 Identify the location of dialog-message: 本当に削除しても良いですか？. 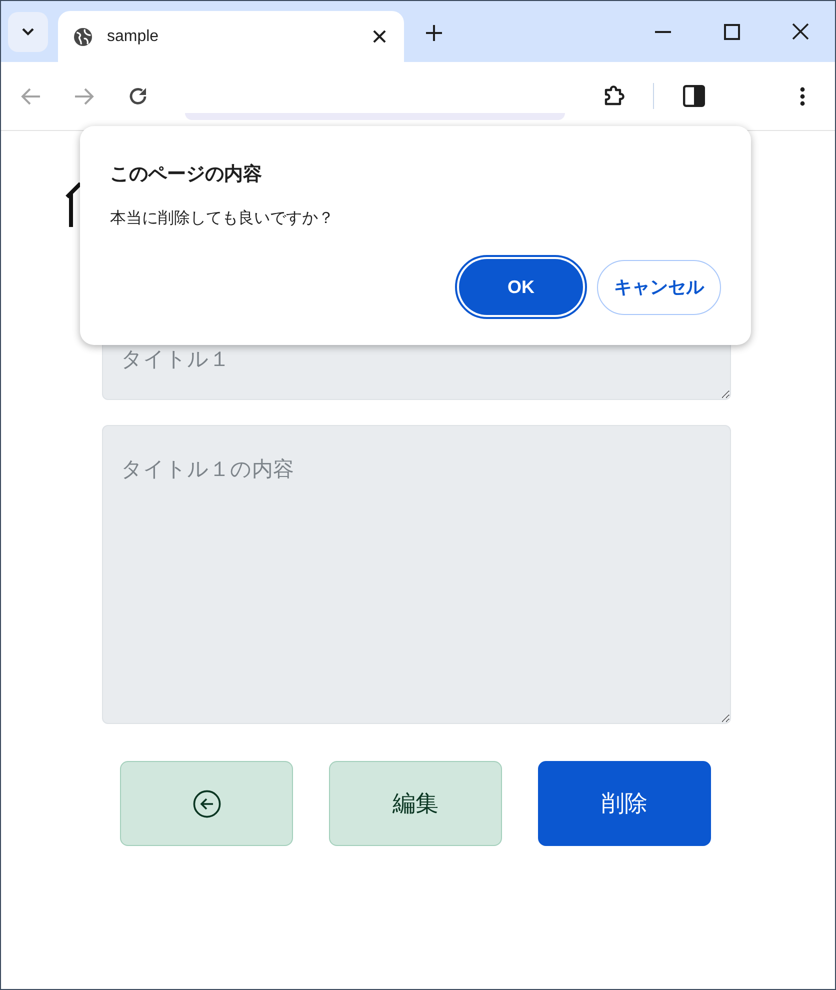
(222, 218).